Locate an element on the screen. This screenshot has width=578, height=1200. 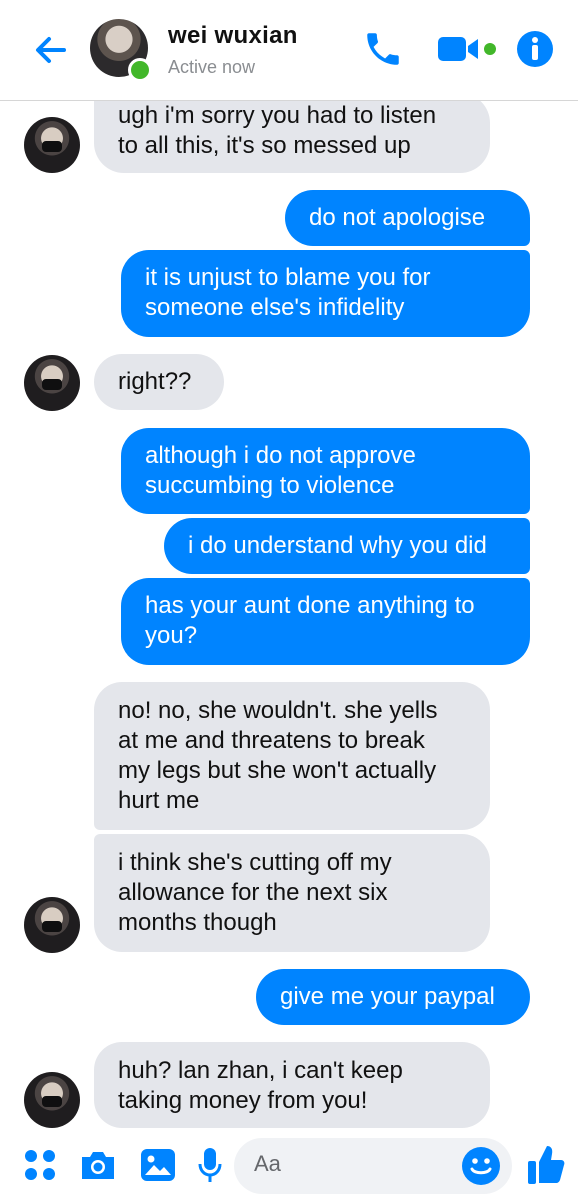
info-icon is located at coordinates (535, 49).